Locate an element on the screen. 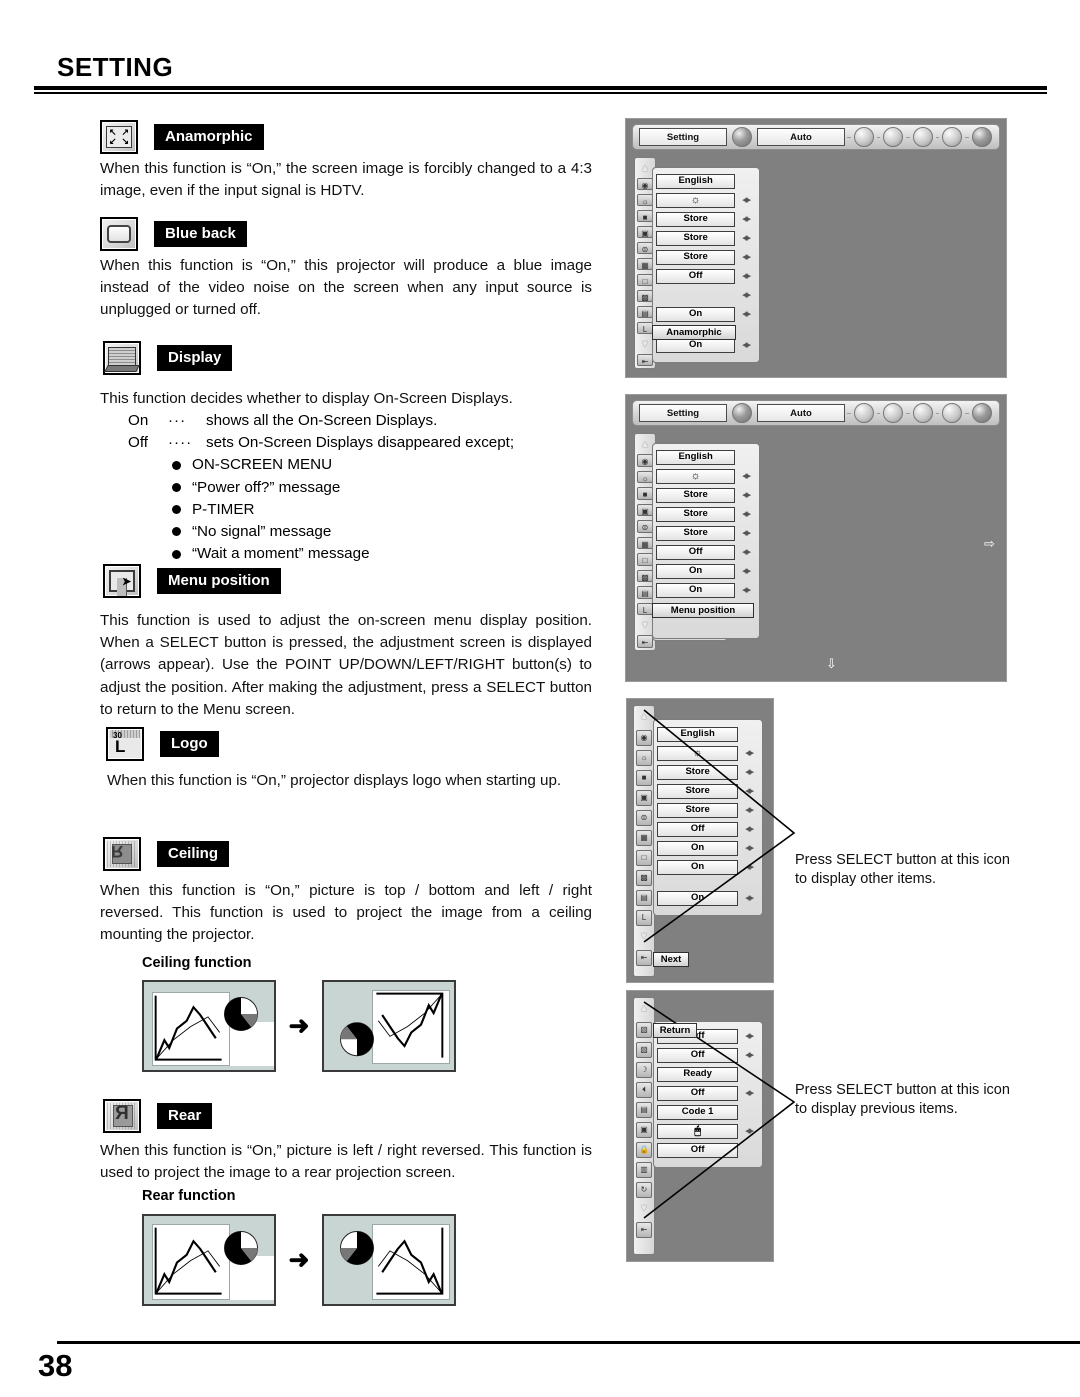 The image size is (1080, 1397). osd-highlight-menu-position: Menu position is located at coordinates (703, 610).